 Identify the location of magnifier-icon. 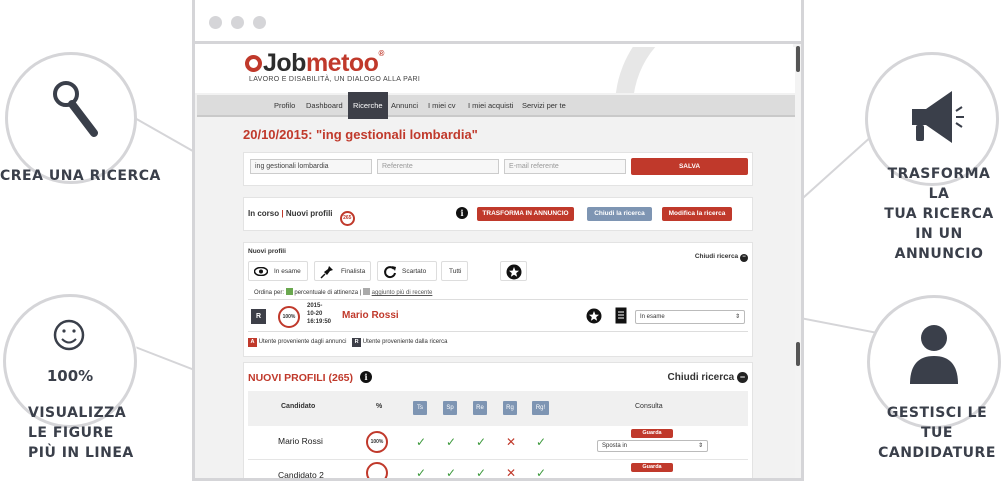
(75, 109).